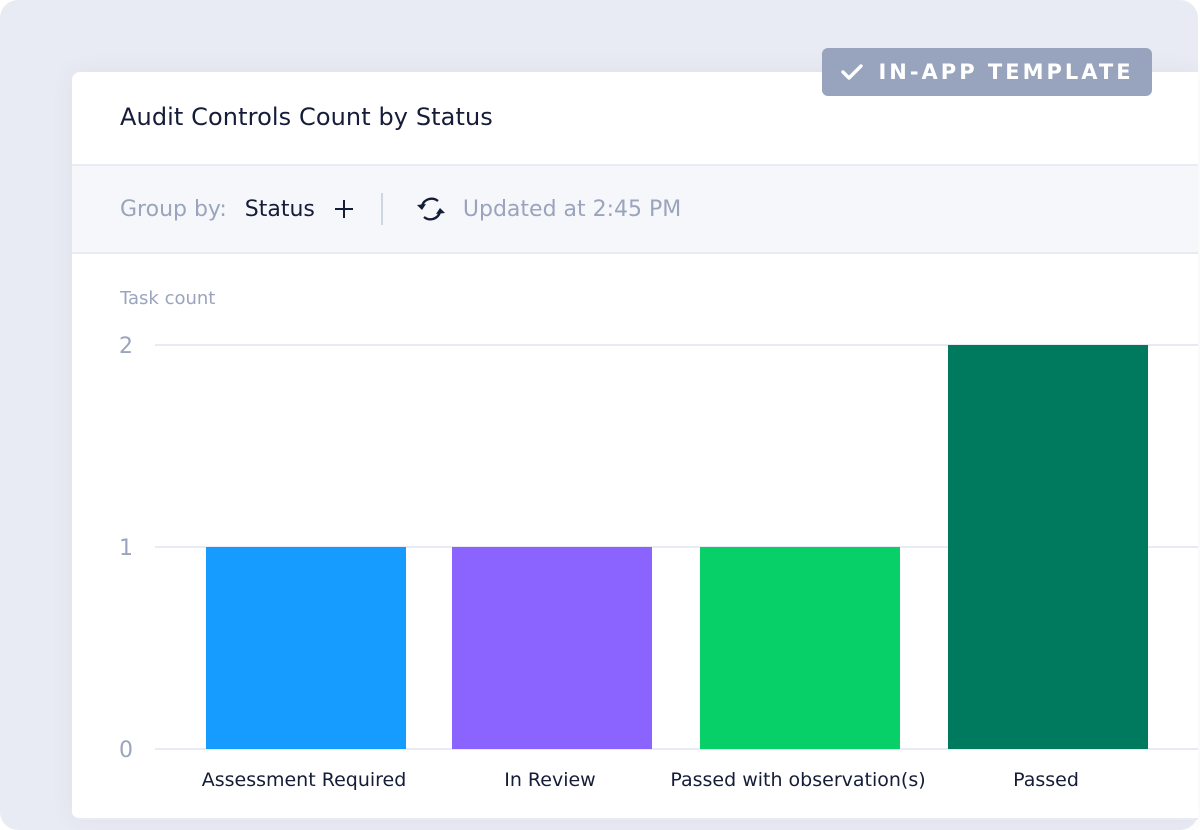  Describe the element at coordinates (431, 209) in the screenshot. I see `refresh-icon` at that location.